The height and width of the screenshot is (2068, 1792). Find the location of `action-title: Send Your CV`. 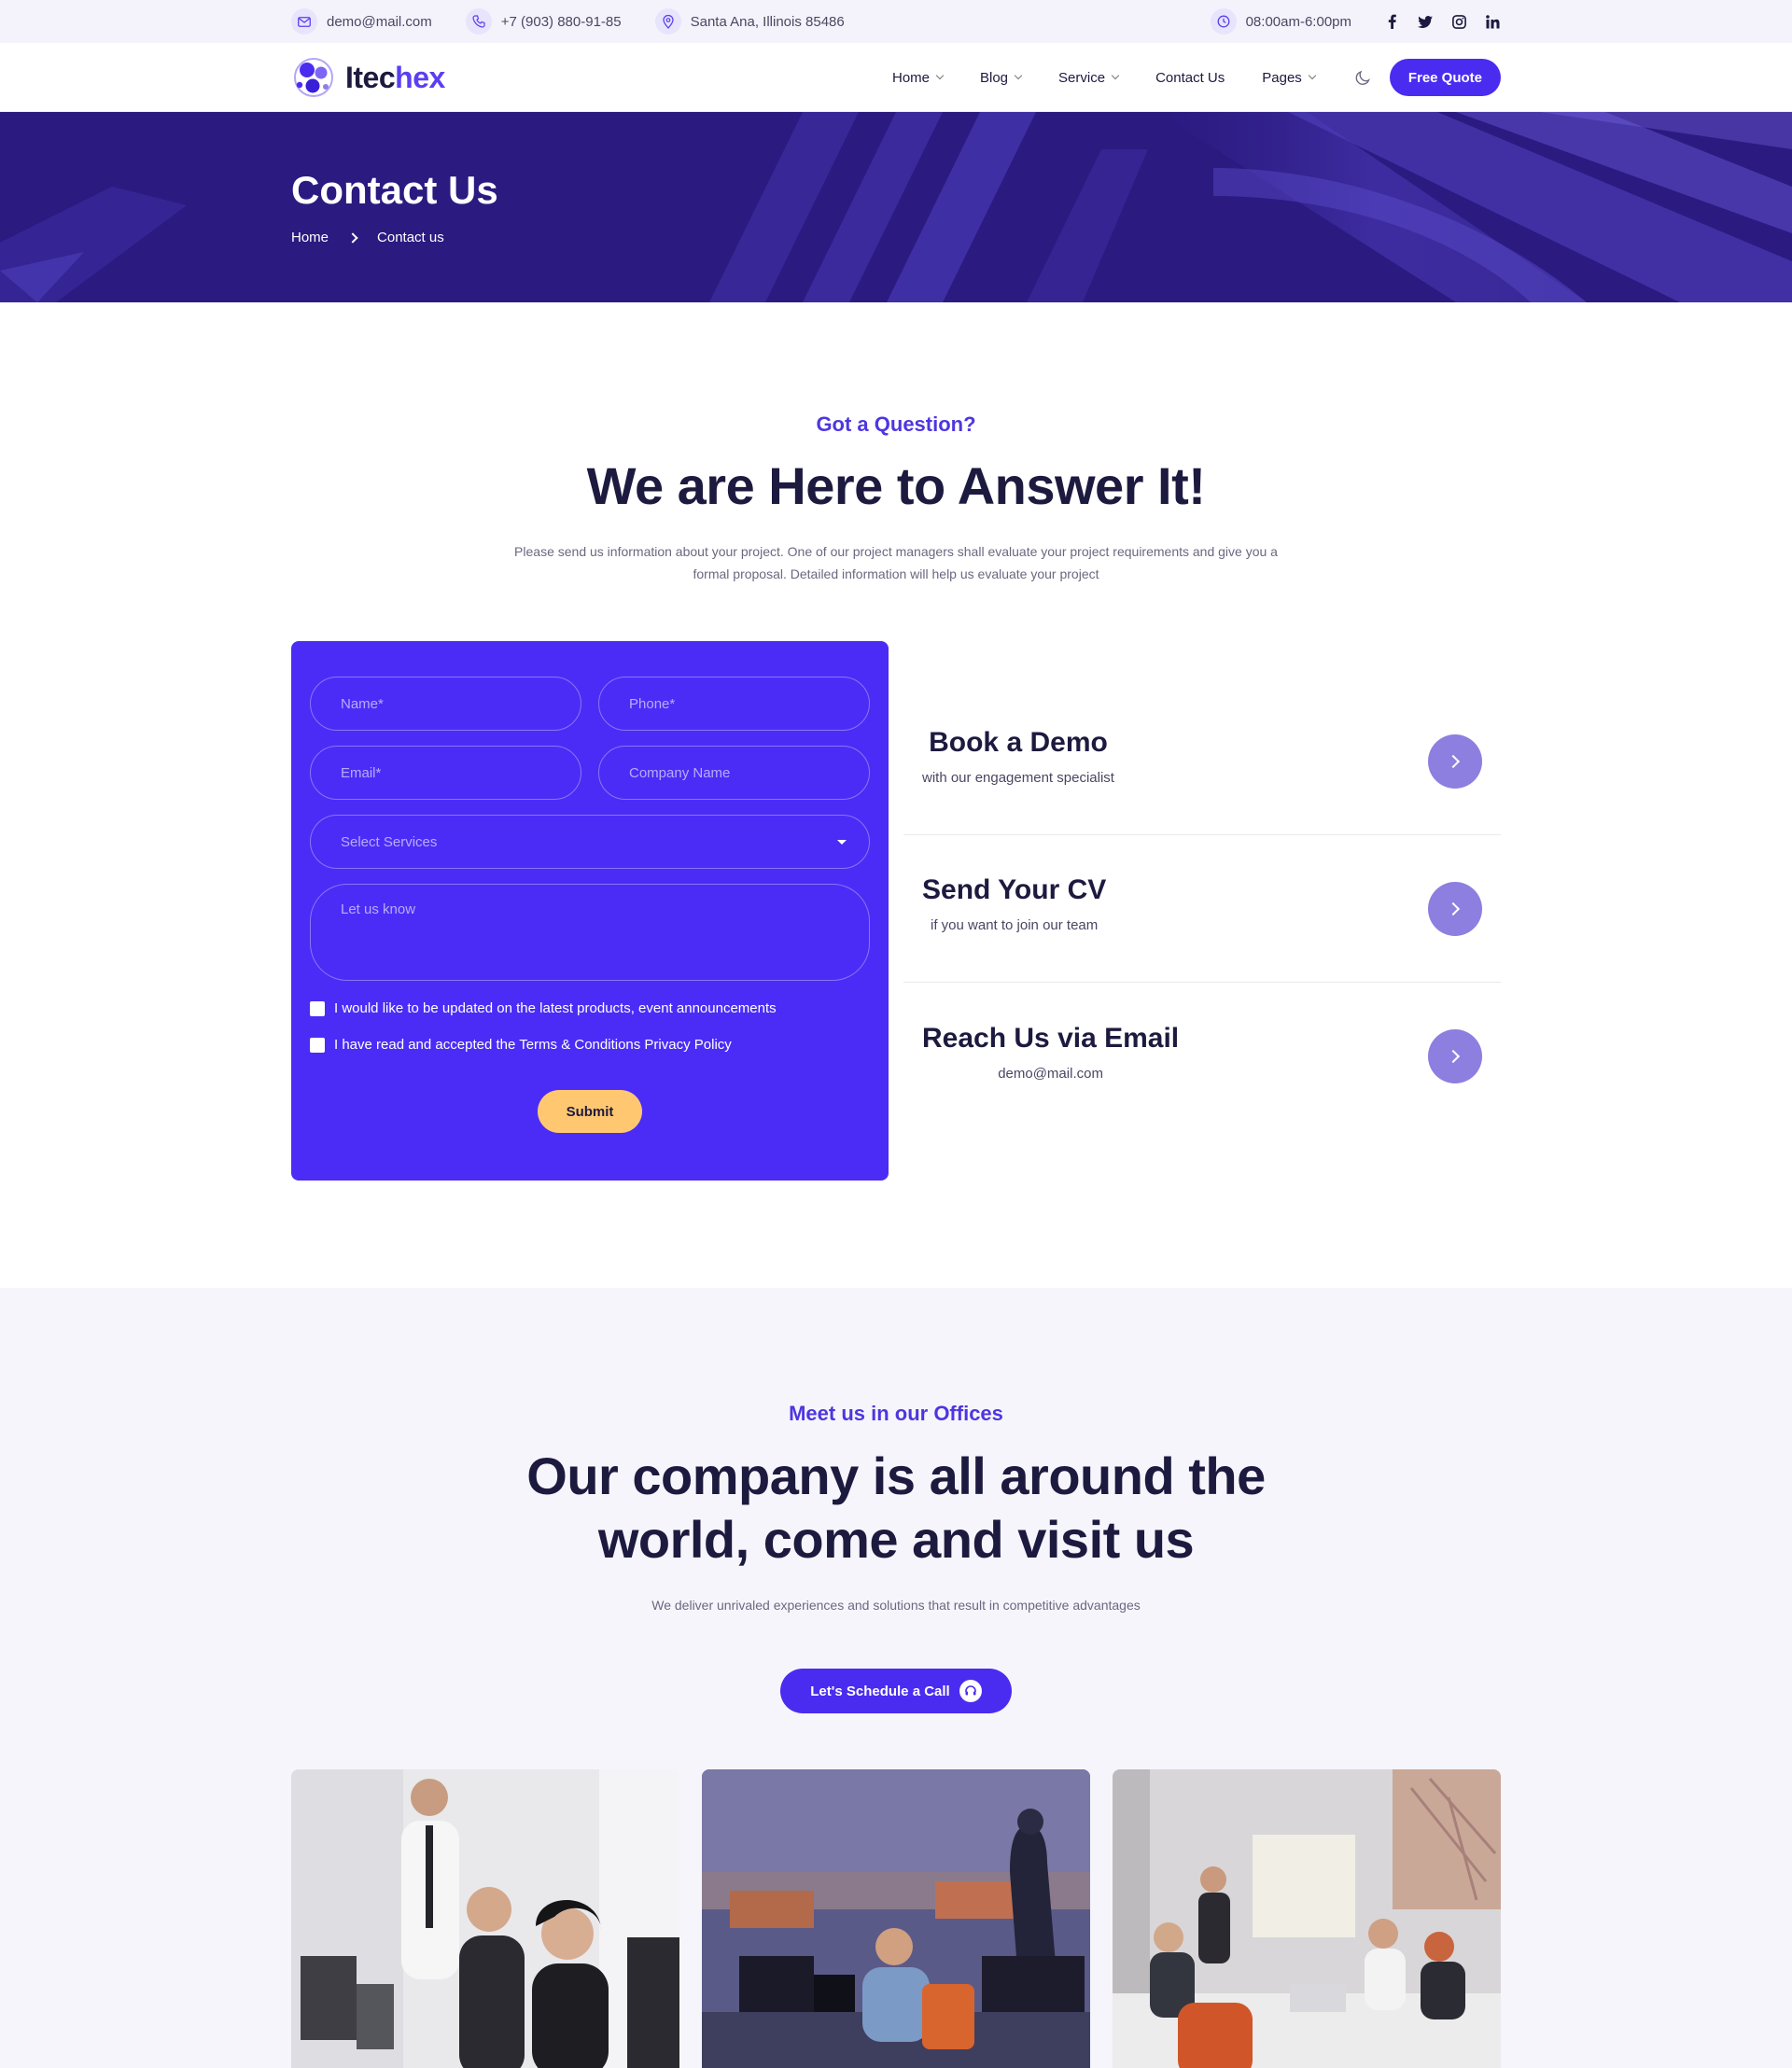

action-title: Send Your CV is located at coordinates (1015, 889).